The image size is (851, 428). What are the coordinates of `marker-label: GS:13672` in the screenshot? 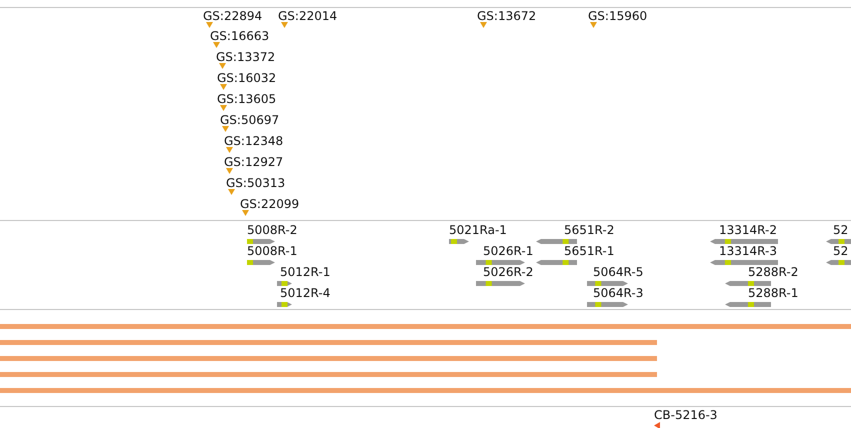 It's located at (506, 16).